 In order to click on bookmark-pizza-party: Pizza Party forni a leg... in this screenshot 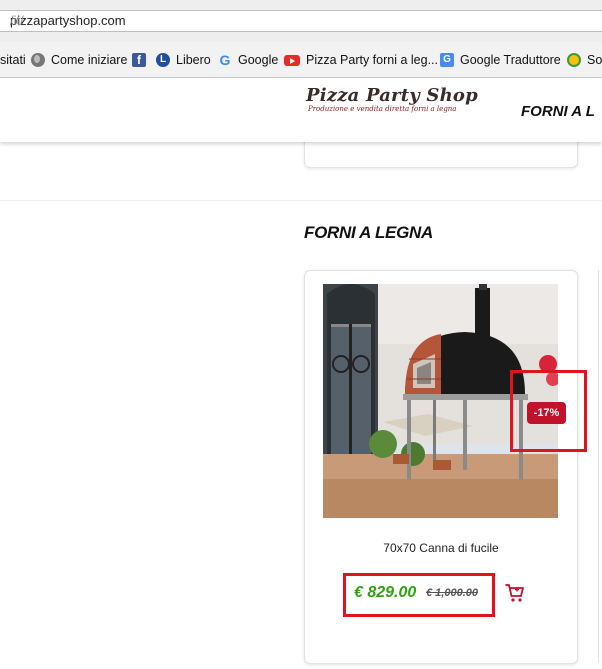, I will do `click(361, 59)`.